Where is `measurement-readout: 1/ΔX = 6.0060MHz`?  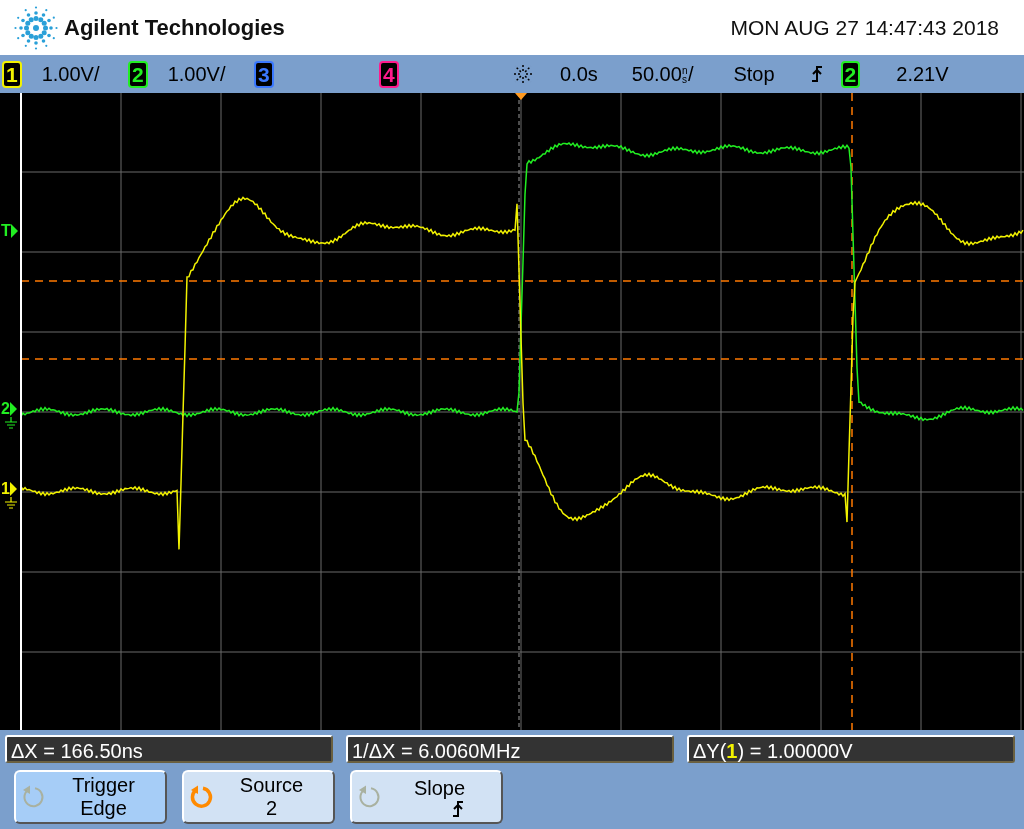 measurement-readout: 1/ΔX = 6.0060MHz is located at coordinates (510, 749).